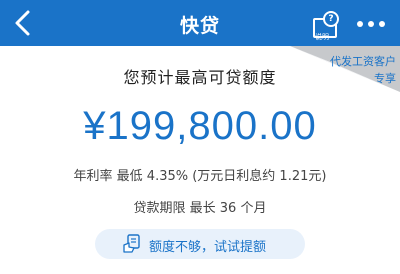 The height and width of the screenshot is (274, 400). I want to click on raise-limit-label: 额度不够，试试提额, so click(208, 247).